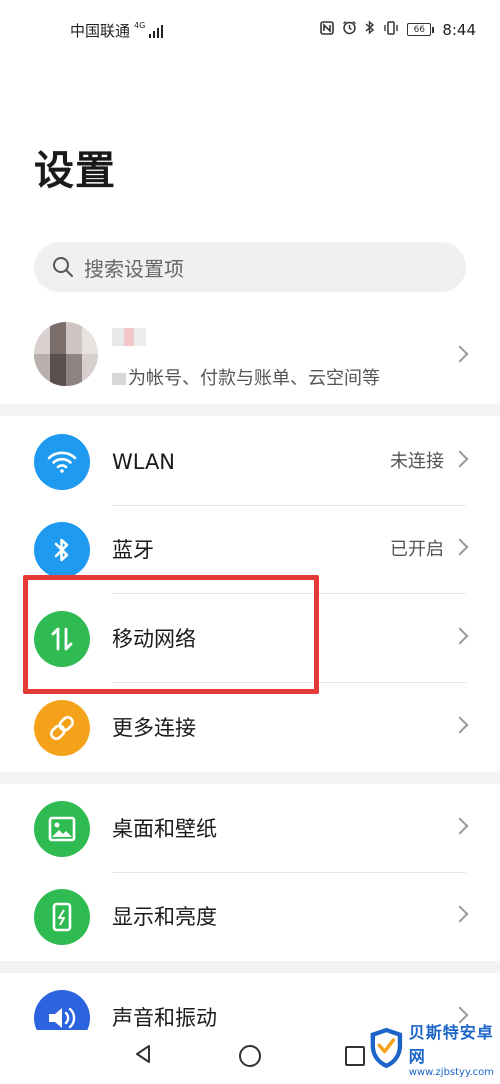 The height and width of the screenshot is (1084, 500). What do you see at coordinates (62, 550) in the screenshot?
I see `bluetooth-icon` at bounding box center [62, 550].